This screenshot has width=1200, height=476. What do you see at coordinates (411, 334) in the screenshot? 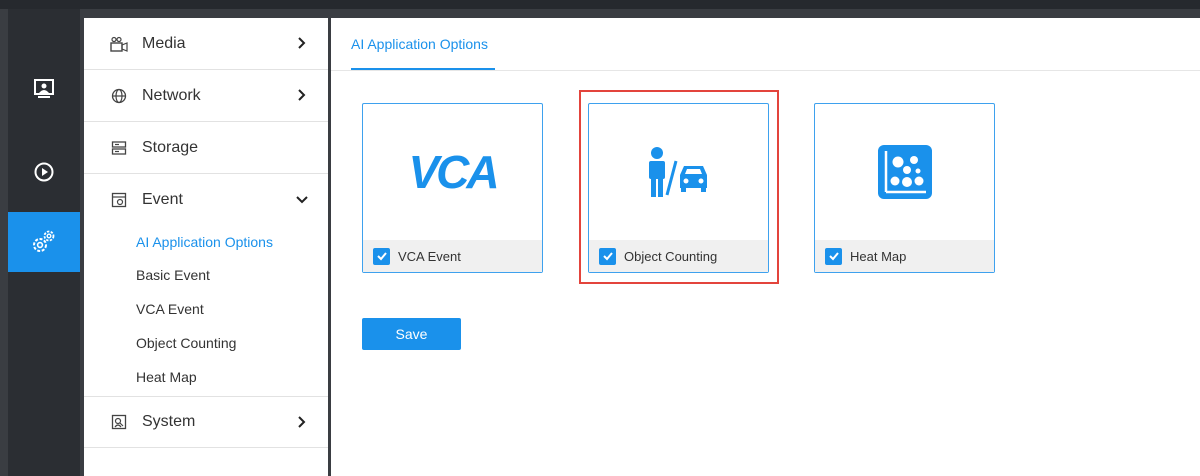
I see `save-button: Save` at bounding box center [411, 334].